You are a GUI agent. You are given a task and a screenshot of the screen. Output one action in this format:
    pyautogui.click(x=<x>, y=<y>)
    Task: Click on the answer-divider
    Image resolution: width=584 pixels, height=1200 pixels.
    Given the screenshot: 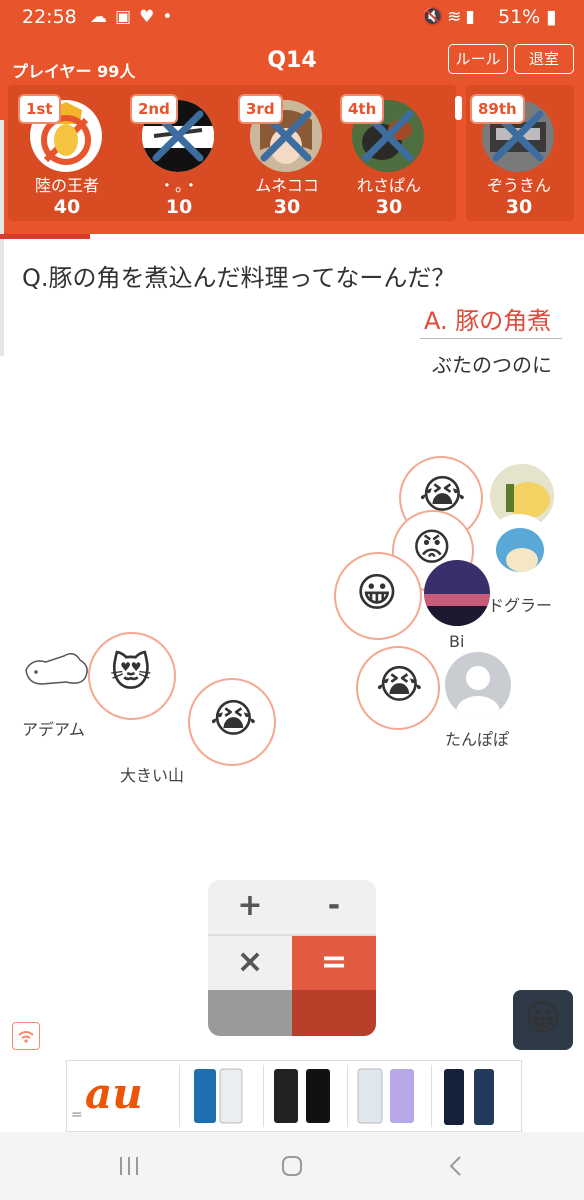 What is the action you would take?
    pyautogui.click(x=491, y=338)
    